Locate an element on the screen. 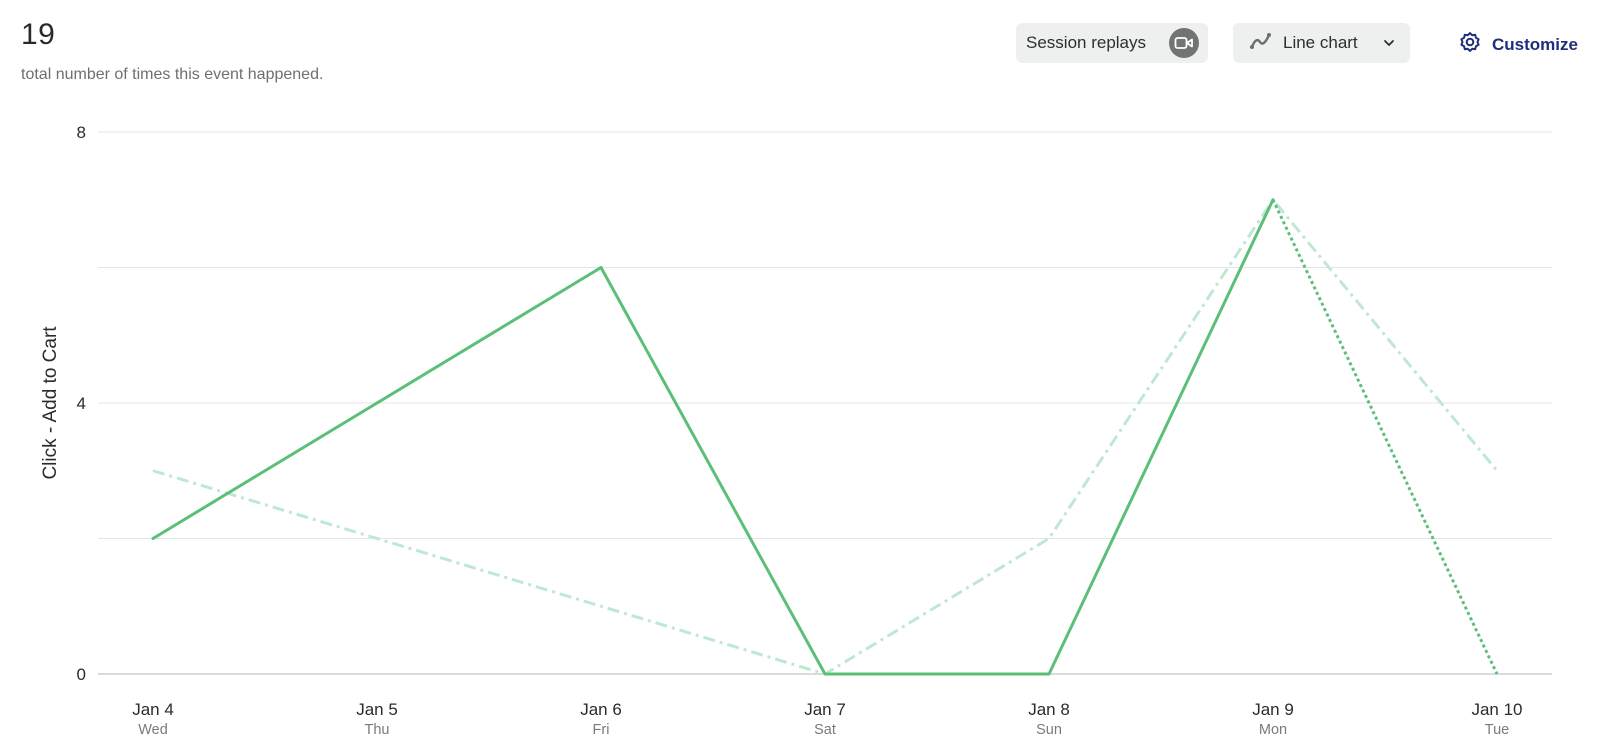 This screenshot has height=755, width=1600. series-line-primary-incomplete is located at coordinates (1385, 437).